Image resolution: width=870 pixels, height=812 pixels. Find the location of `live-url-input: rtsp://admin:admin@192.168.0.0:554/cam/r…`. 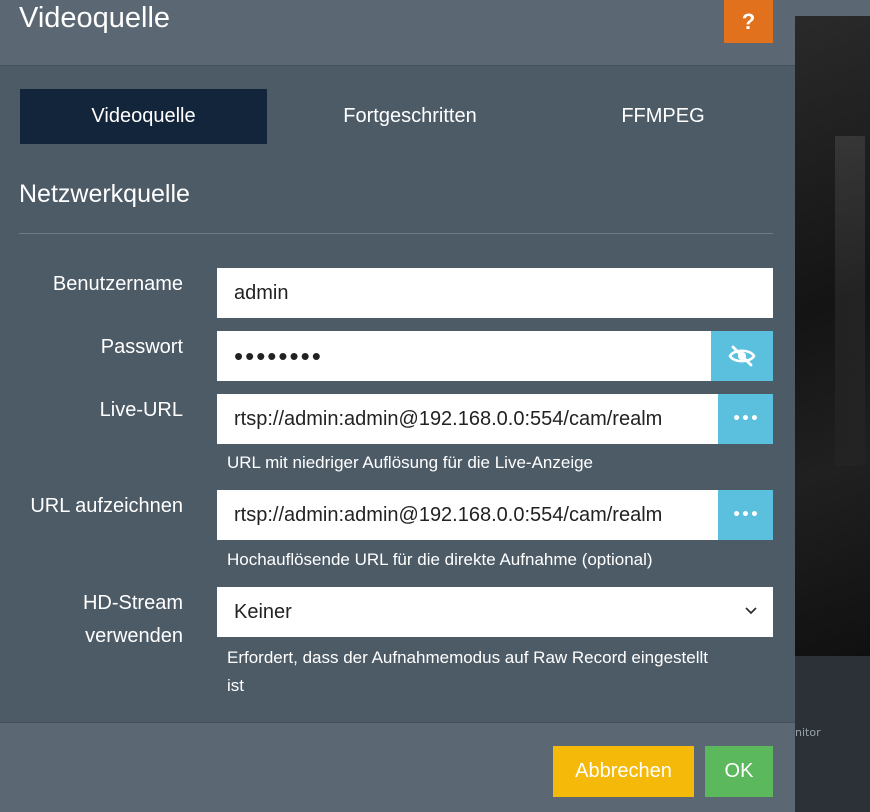

live-url-input: rtsp://admin:admin@192.168.0.0:554/cam/r… is located at coordinates (467, 419).